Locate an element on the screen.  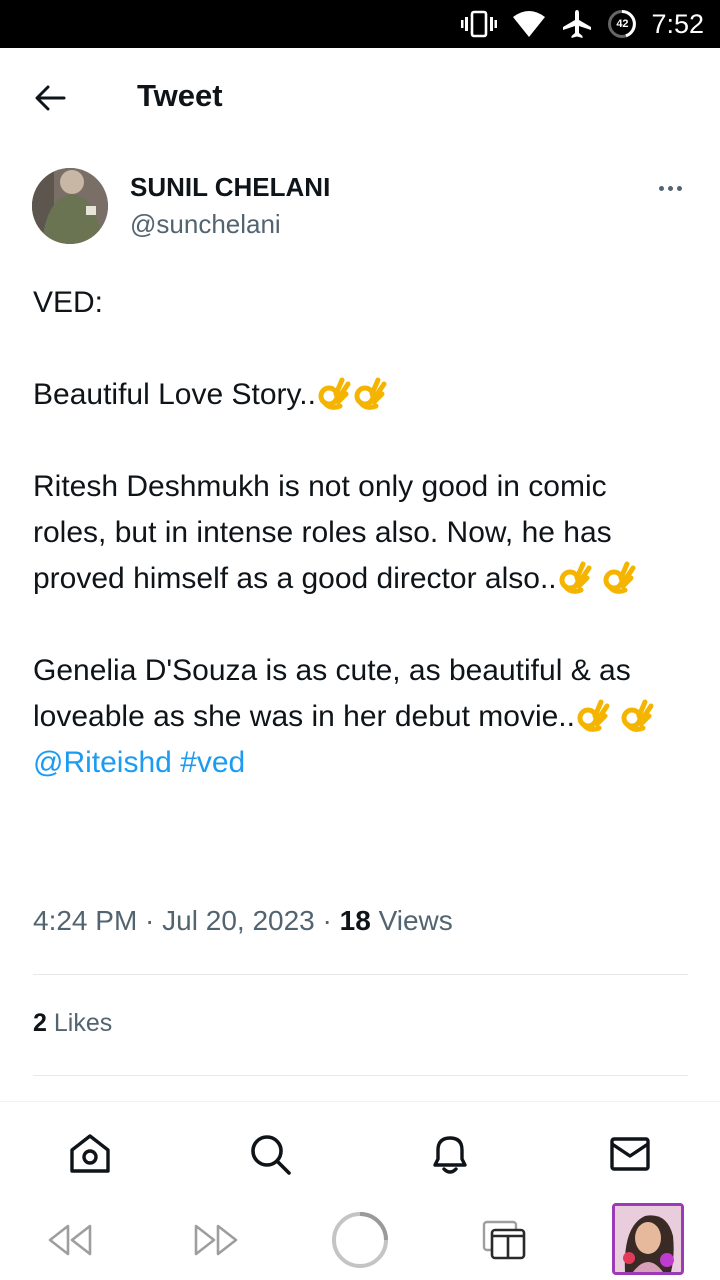
battery-level: 42 is located at coordinates (622, 24).